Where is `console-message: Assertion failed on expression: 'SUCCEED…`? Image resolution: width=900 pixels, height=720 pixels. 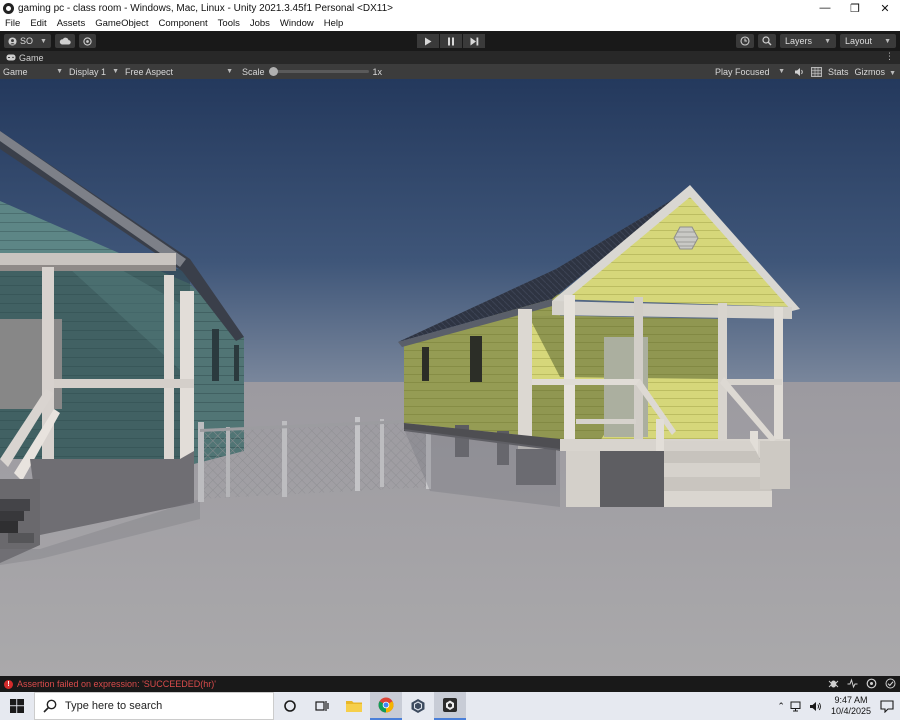 console-message: Assertion failed on expression: 'SUCCEED… is located at coordinates (117, 684).